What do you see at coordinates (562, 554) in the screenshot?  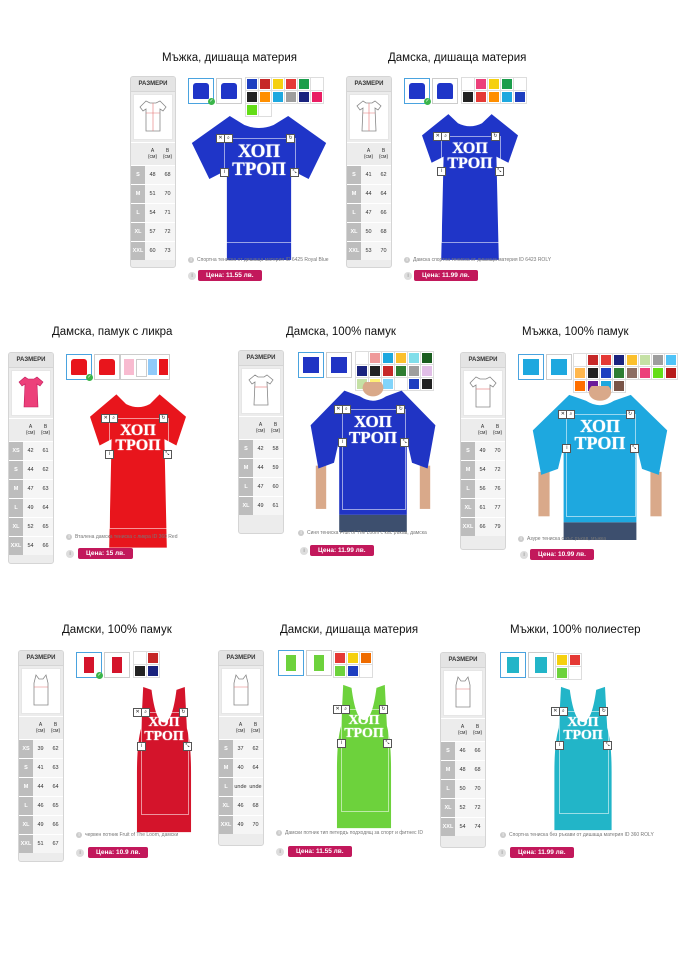 I see `price-button: Цена: 10.99 лв.` at bounding box center [562, 554].